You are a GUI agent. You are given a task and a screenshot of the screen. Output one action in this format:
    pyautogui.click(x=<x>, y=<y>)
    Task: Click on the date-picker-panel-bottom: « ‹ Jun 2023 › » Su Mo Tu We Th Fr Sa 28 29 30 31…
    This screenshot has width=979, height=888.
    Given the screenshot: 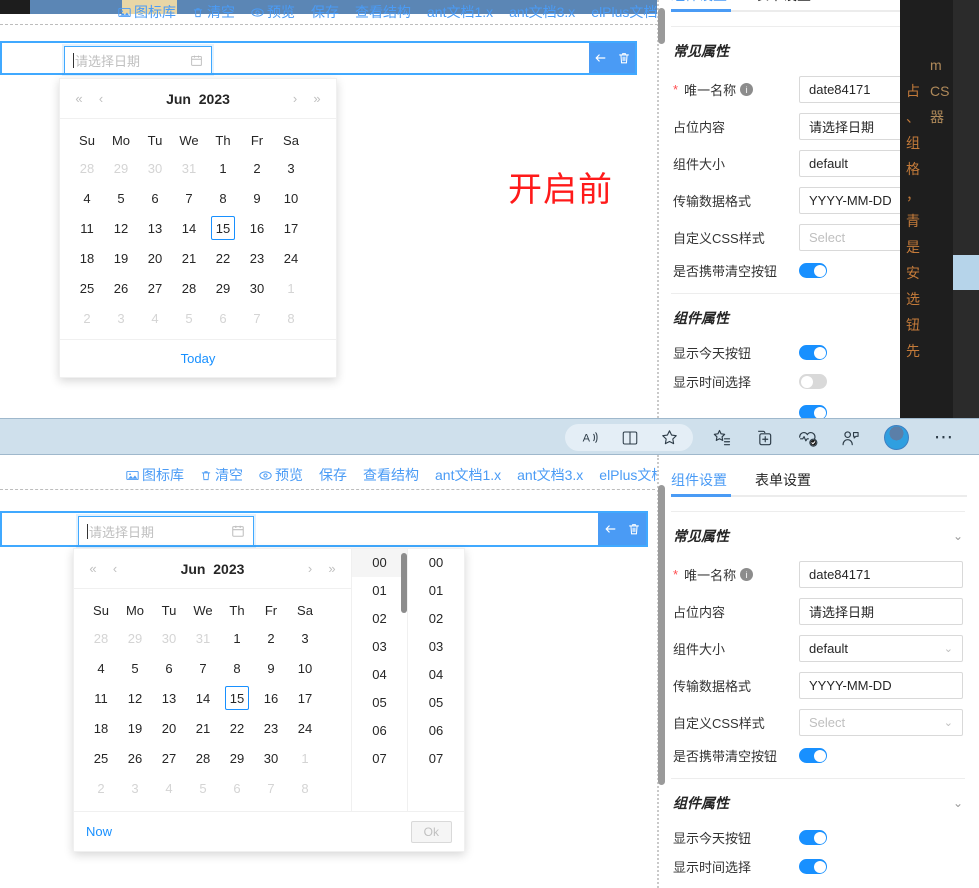 What is the action you would take?
    pyautogui.click(x=269, y=700)
    